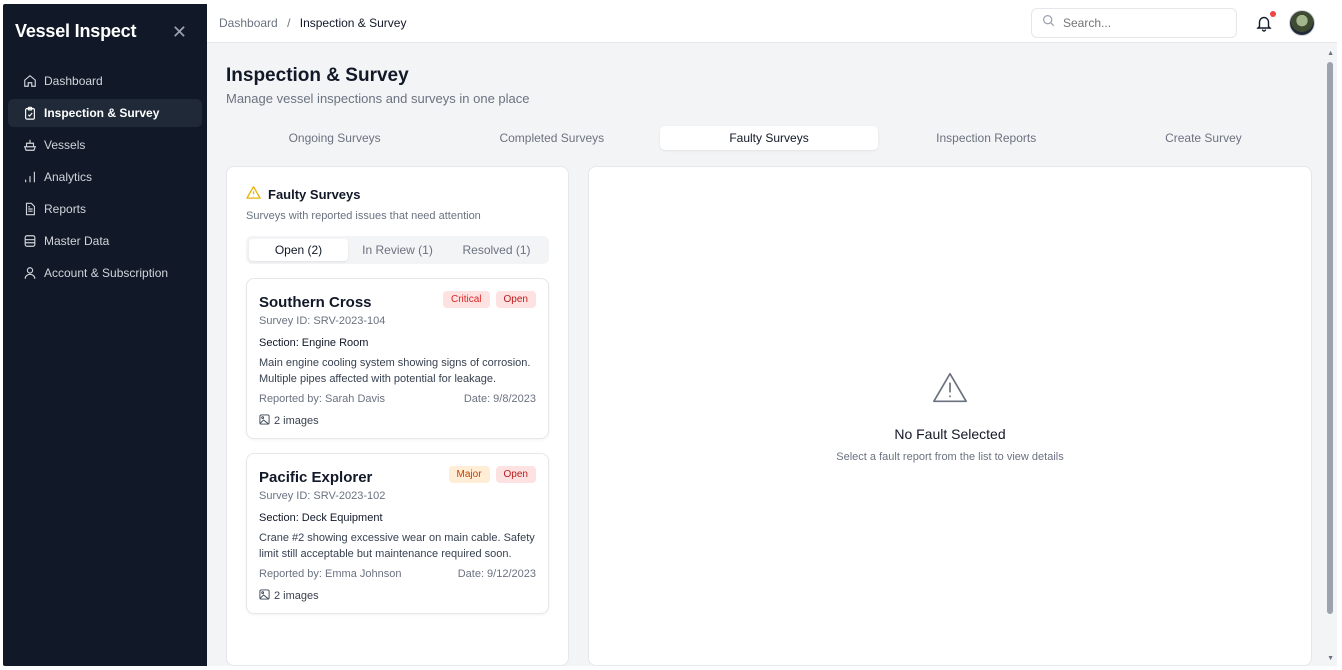 The width and height of the screenshot is (1342, 670). What do you see at coordinates (248, 23) in the screenshot?
I see `breadcrumb-dashboard-link: Dashboard` at bounding box center [248, 23].